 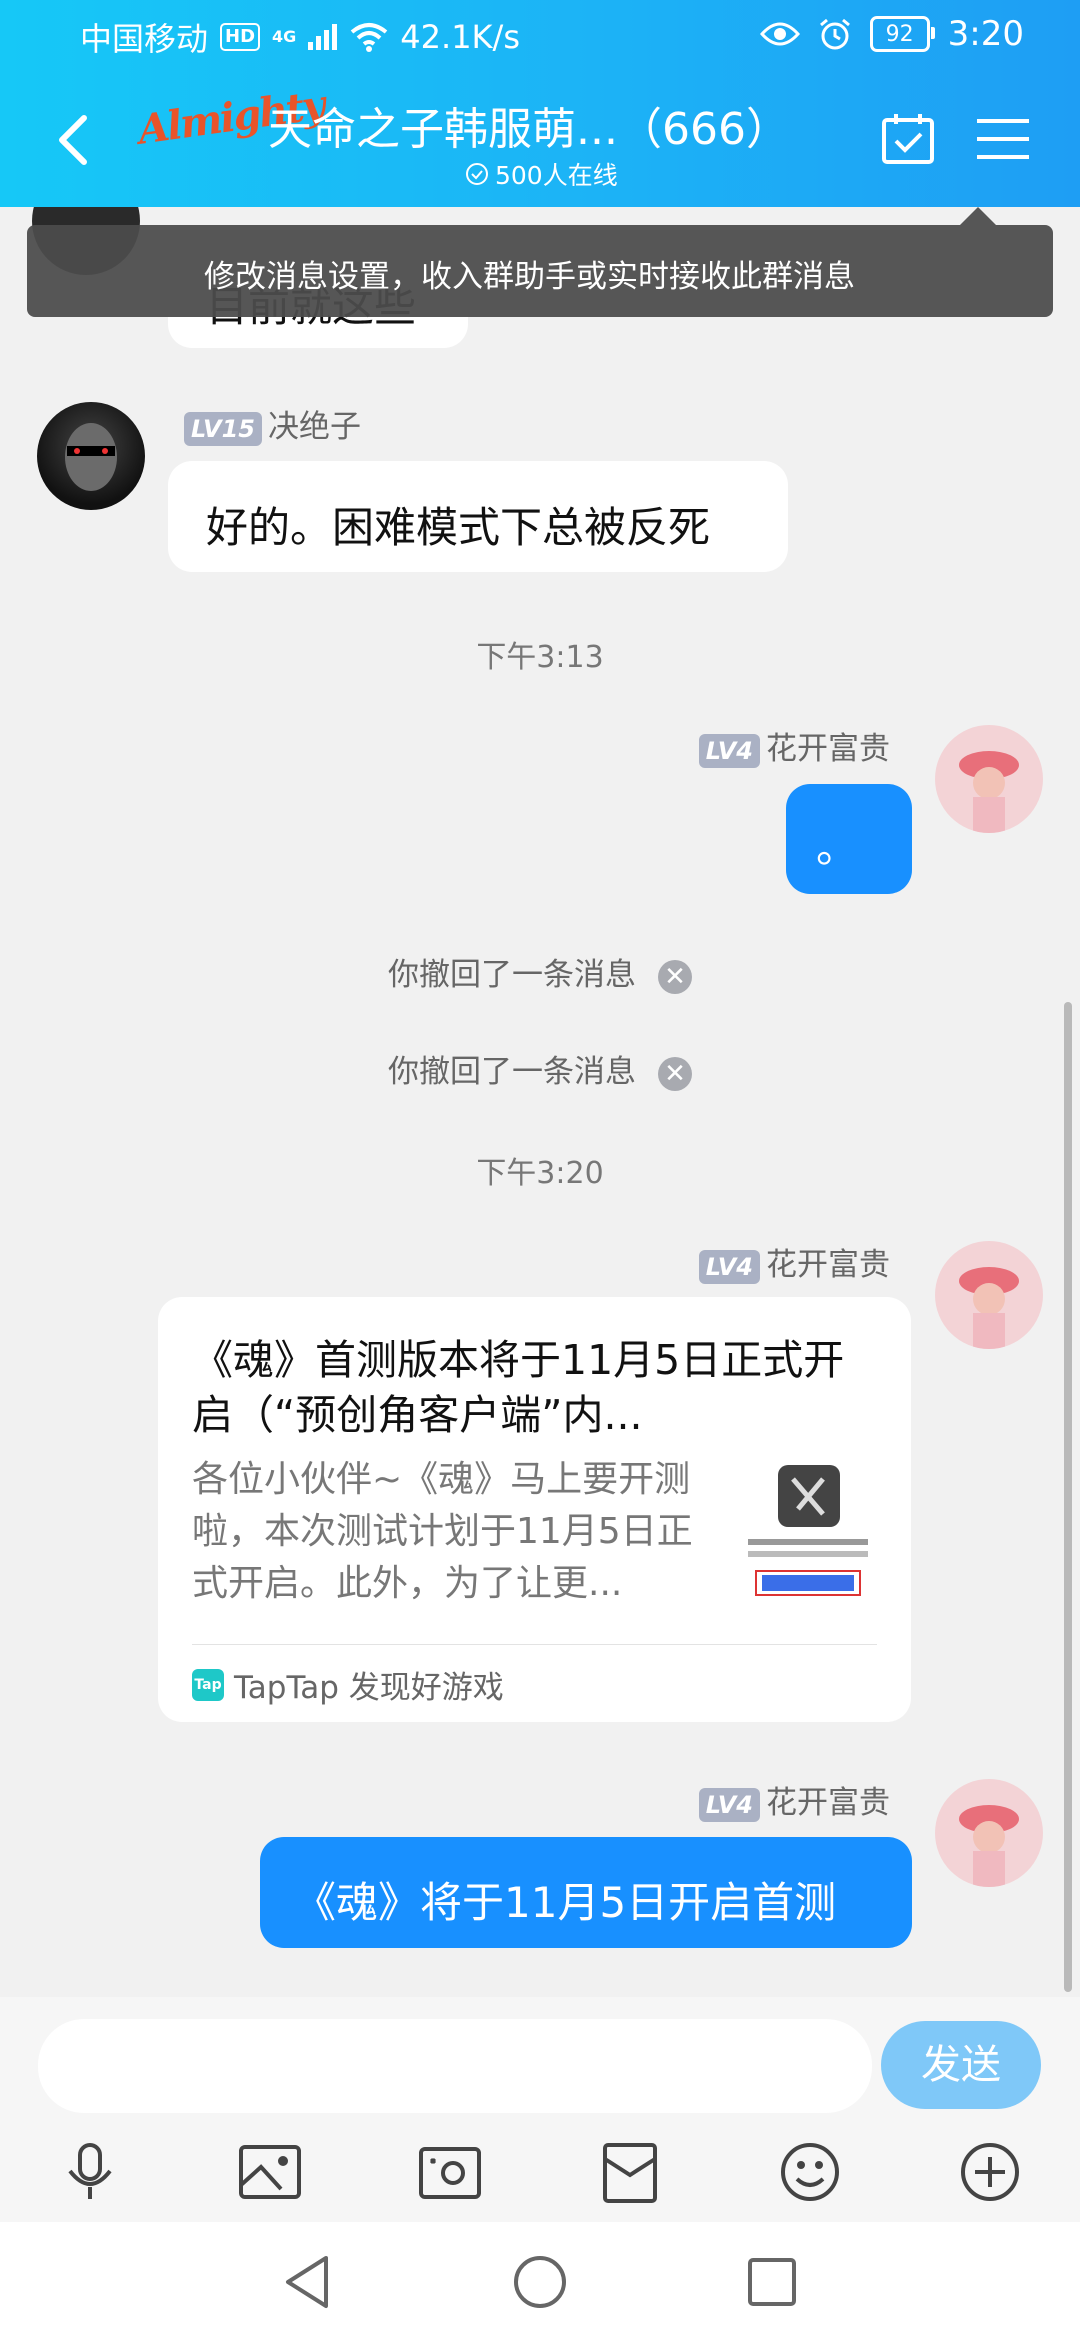 I want to click on online-check-icon, so click(x=477, y=174).